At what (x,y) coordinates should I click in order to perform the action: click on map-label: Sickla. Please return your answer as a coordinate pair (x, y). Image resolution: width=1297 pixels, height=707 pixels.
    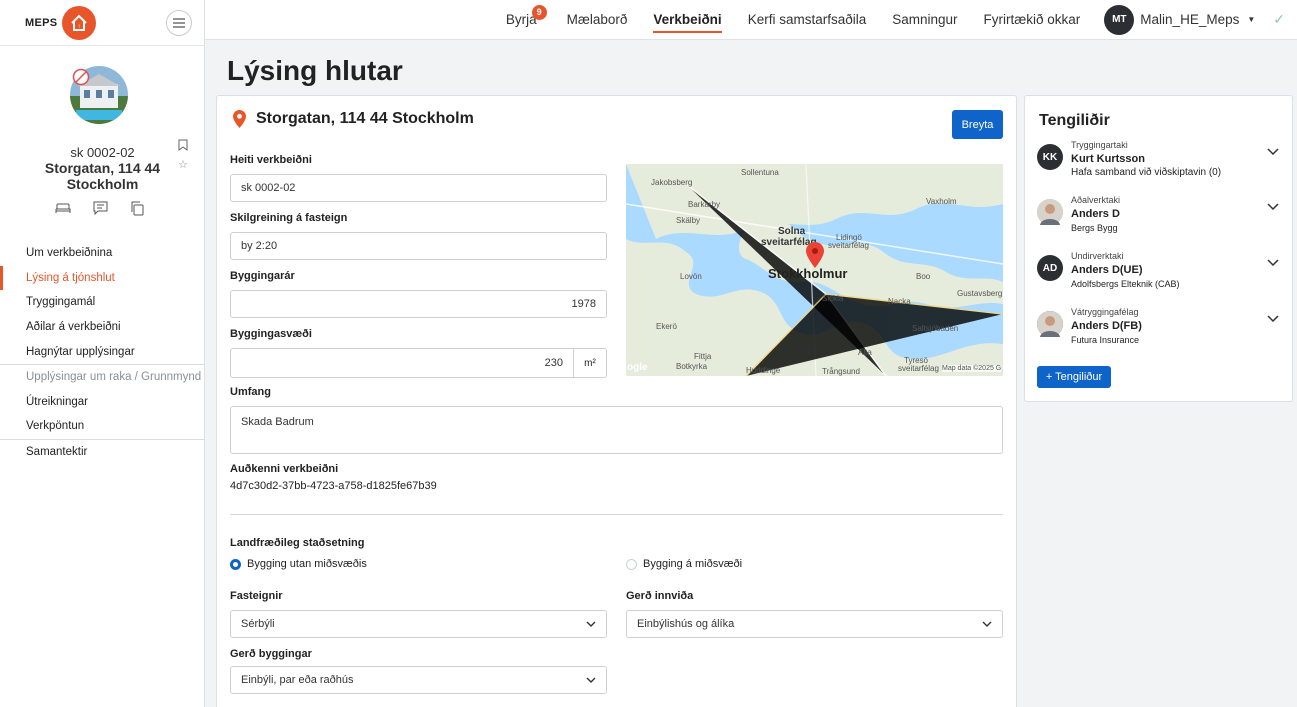
    Looking at the image, I should click on (833, 298).